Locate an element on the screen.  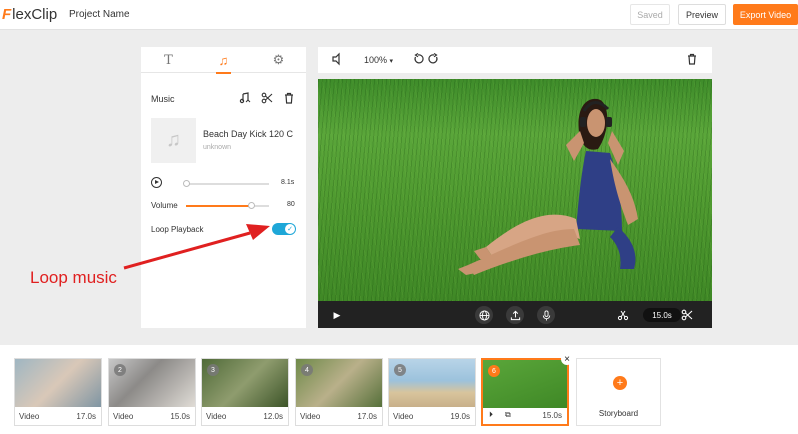
panel-tabs: T ♫ ⚙ is located at coordinates (223, 60).